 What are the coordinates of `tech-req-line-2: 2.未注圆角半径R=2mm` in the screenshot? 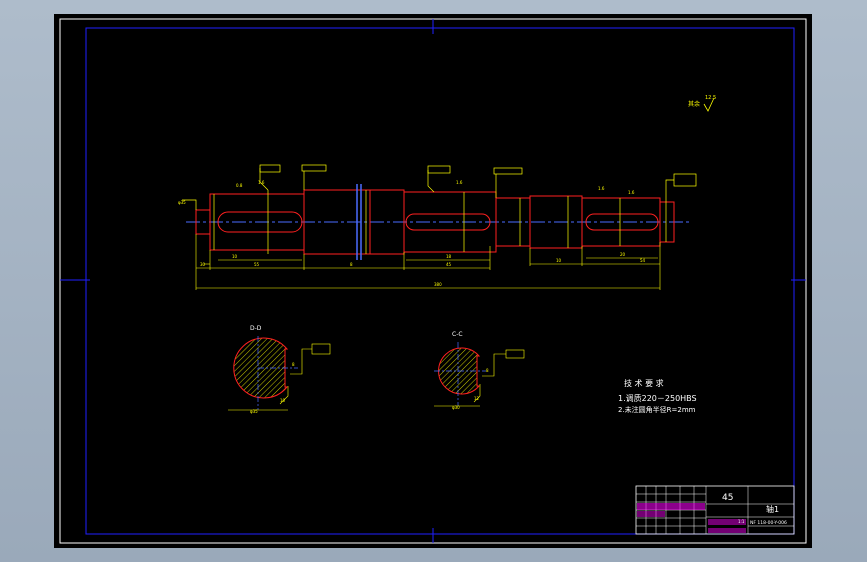 It's located at (657, 409).